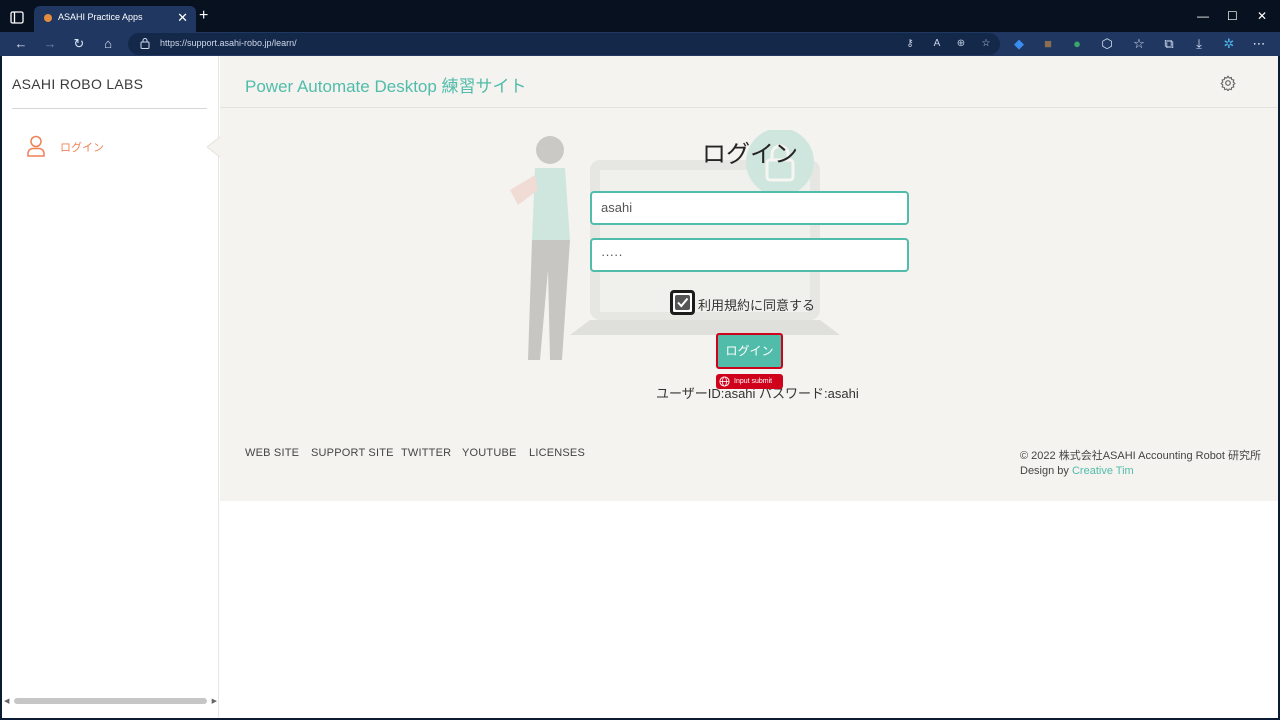  I want to click on login-button: ログイン, so click(749, 351).